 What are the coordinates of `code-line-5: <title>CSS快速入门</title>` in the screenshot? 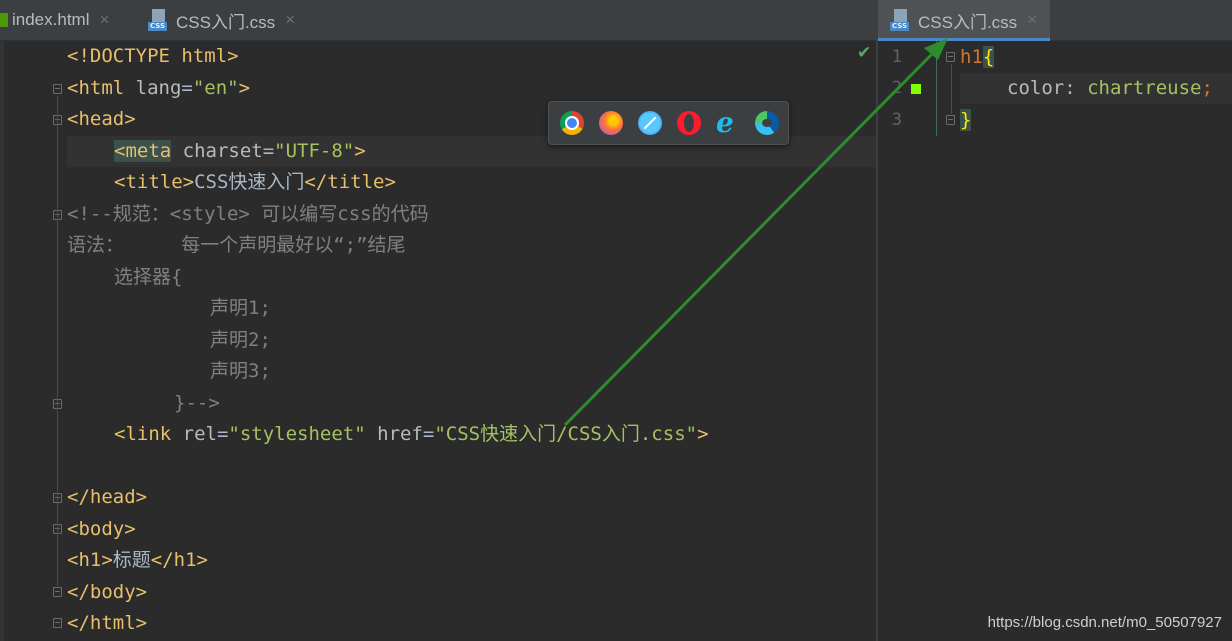 It's located at (255, 182).